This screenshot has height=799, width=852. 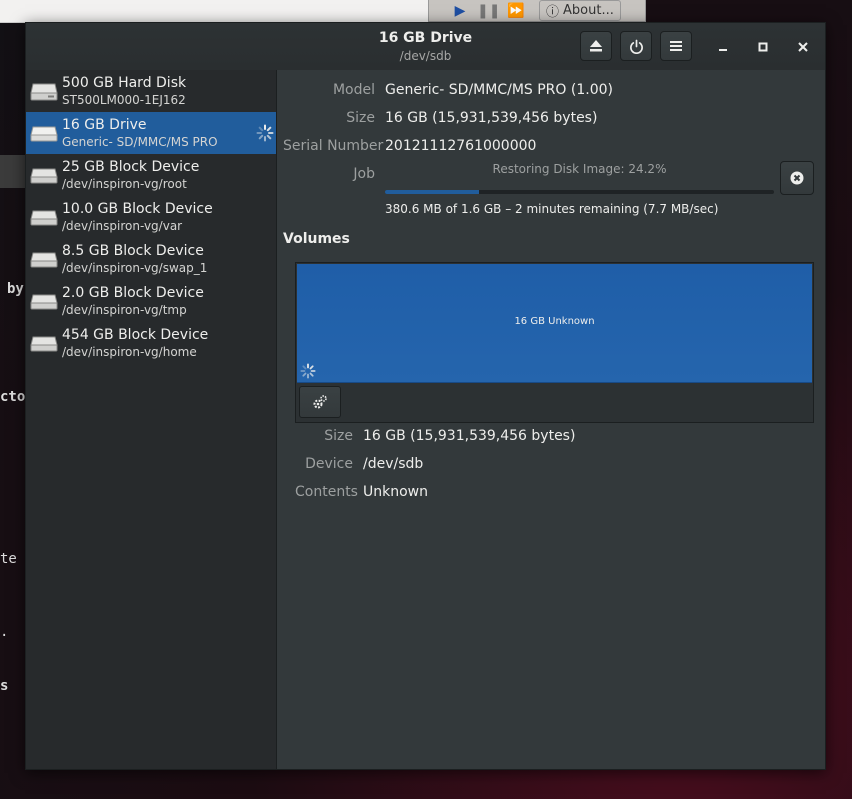 I want to click on info-icon: ⓘ, so click(x=553, y=12).